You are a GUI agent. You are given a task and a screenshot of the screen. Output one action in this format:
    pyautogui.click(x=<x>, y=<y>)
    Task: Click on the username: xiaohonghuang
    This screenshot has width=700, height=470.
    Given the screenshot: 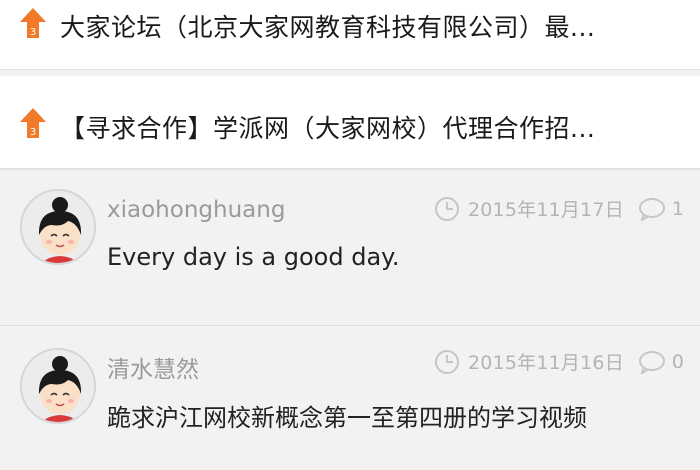 What is the action you would take?
    pyautogui.click(x=196, y=210)
    